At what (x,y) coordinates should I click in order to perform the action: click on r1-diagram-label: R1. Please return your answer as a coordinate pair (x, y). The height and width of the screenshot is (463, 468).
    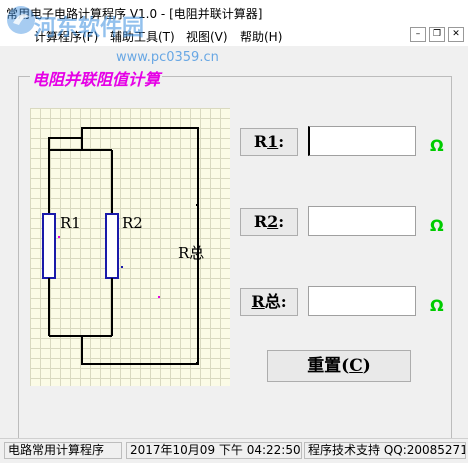
    Looking at the image, I should click on (70, 223).